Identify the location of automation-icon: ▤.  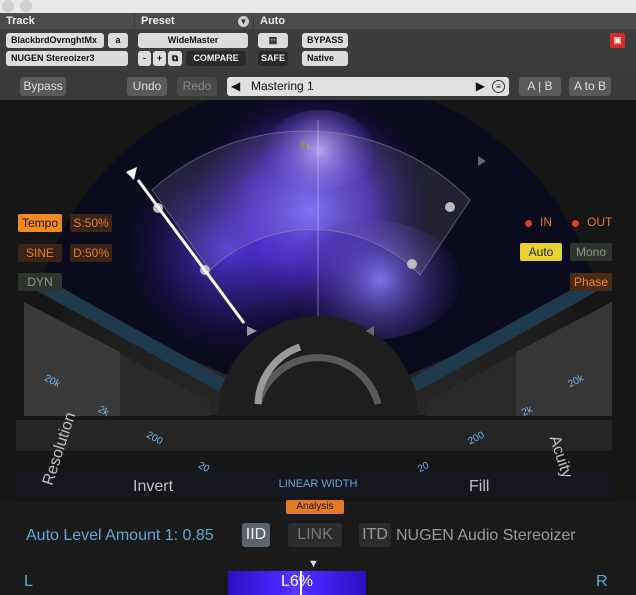
(273, 40).